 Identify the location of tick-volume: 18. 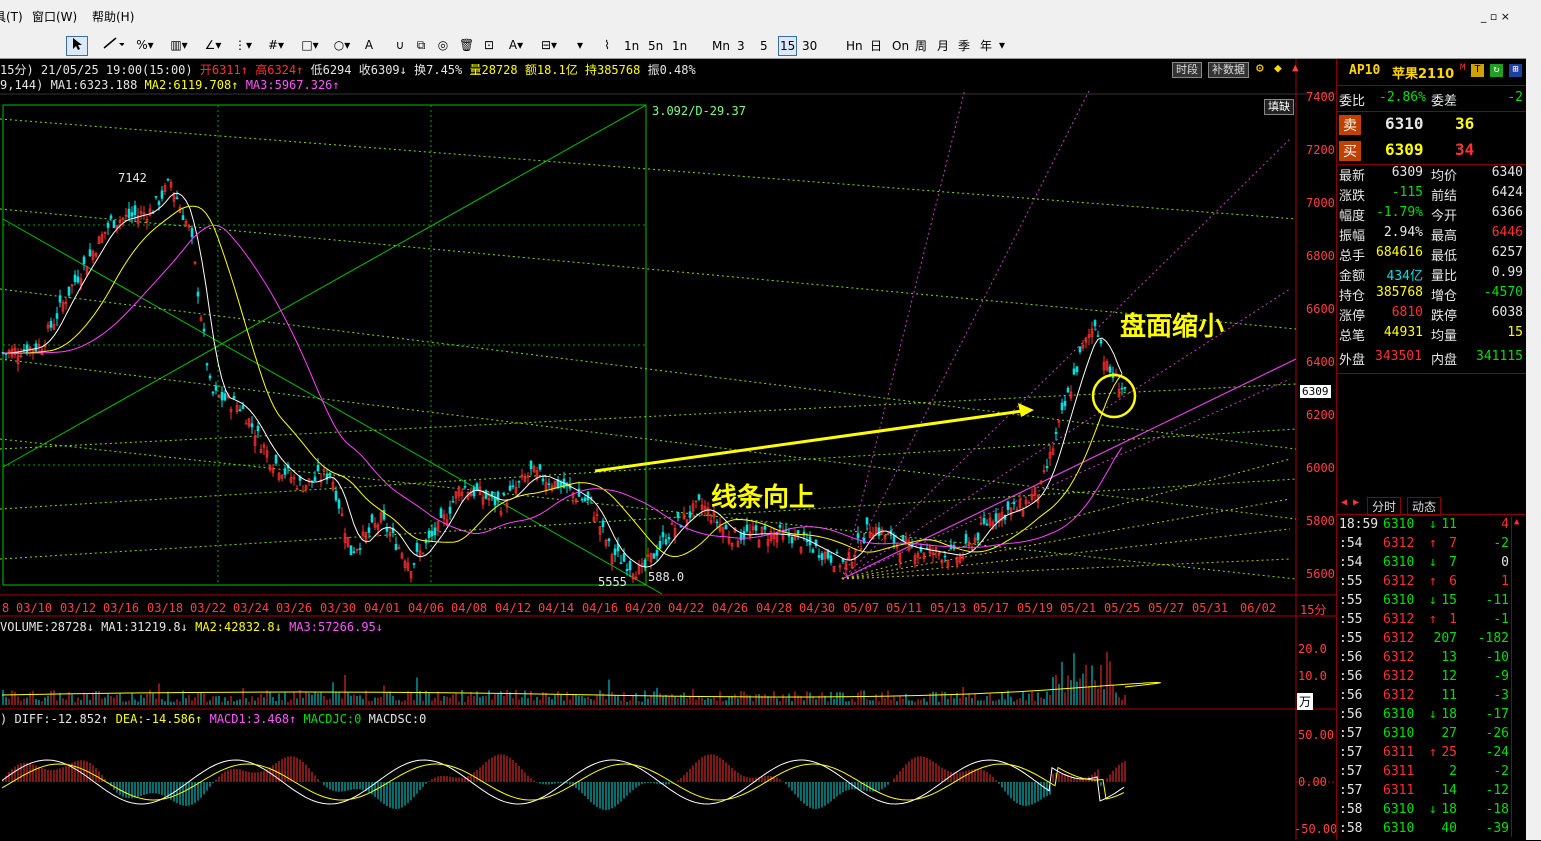
(1449, 714).